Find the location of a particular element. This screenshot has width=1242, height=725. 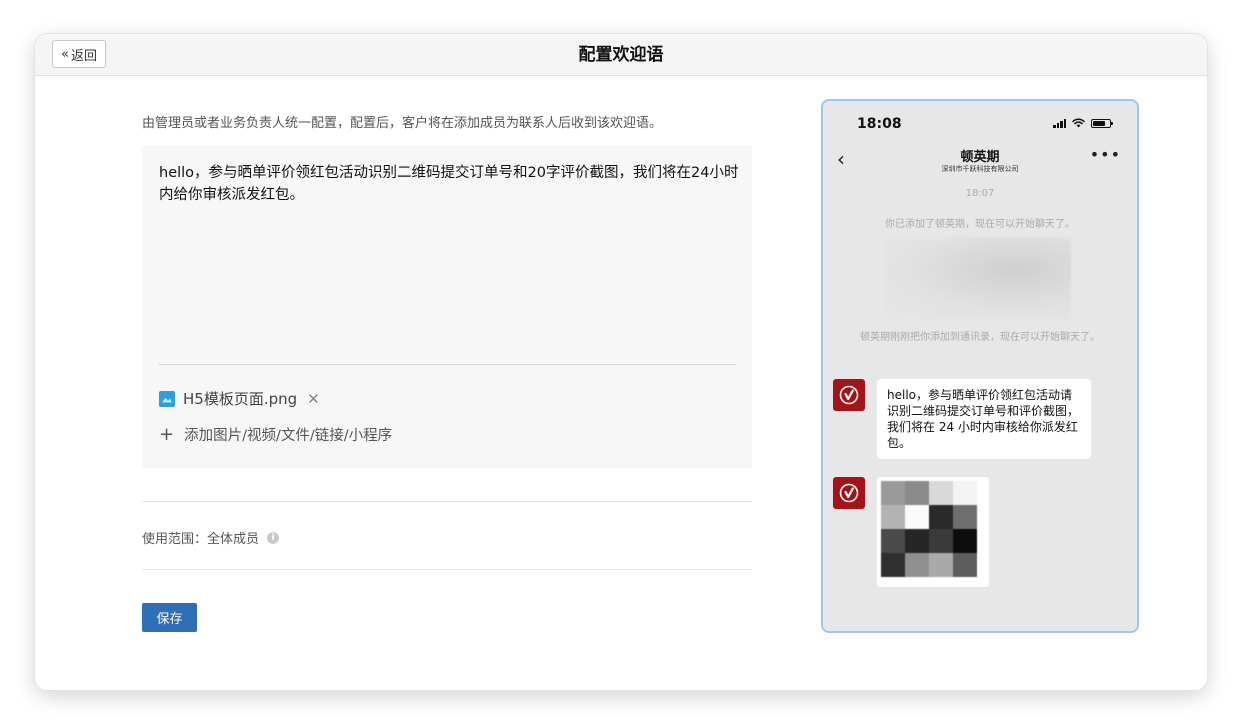

attachment-item: H5模板页面.png ✕ is located at coordinates (239, 398).